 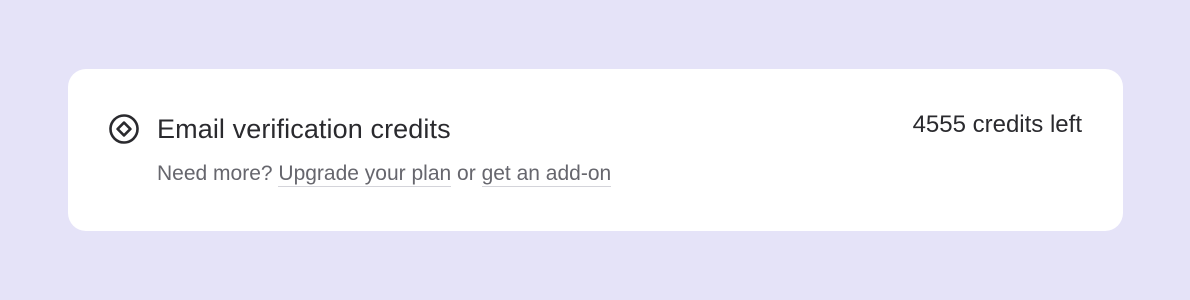 What do you see at coordinates (304, 129) in the screenshot?
I see `card-title: Email verification credits` at bounding box center [304, 129].